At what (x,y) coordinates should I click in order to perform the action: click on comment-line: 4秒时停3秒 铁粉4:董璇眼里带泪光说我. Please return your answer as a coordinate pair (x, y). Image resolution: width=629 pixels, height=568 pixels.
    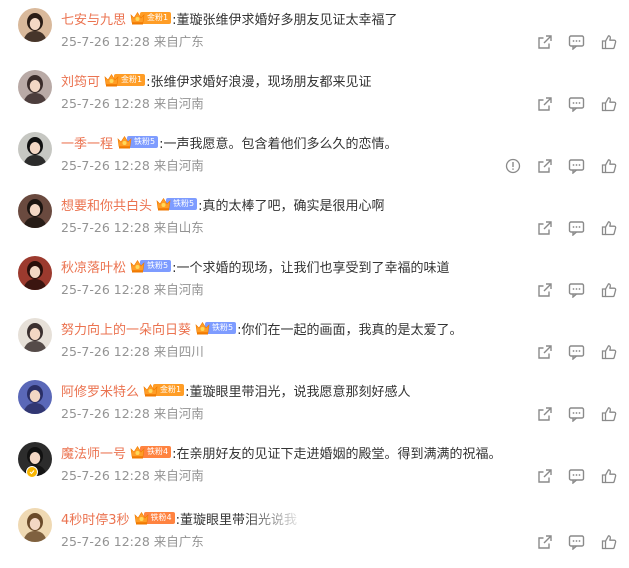
    Looking at the image, I should click on (341, 518).